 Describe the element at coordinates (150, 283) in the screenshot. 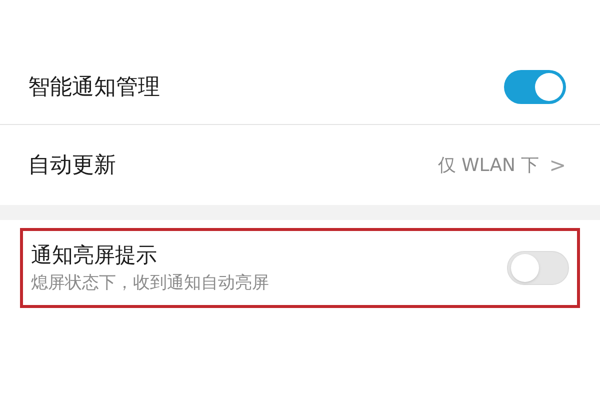

I see `setting-description: 熄屏状态下，收到通知自动亮屏` at that location.